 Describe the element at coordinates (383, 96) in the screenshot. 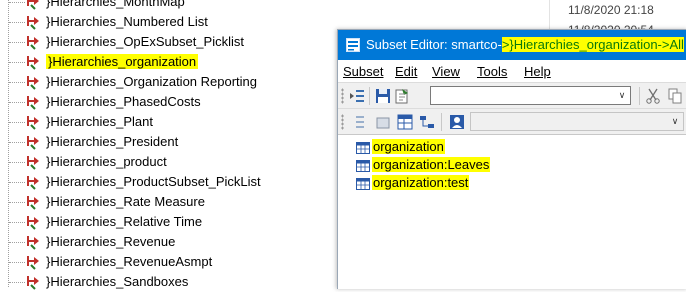

I see `save-icon` at that location.